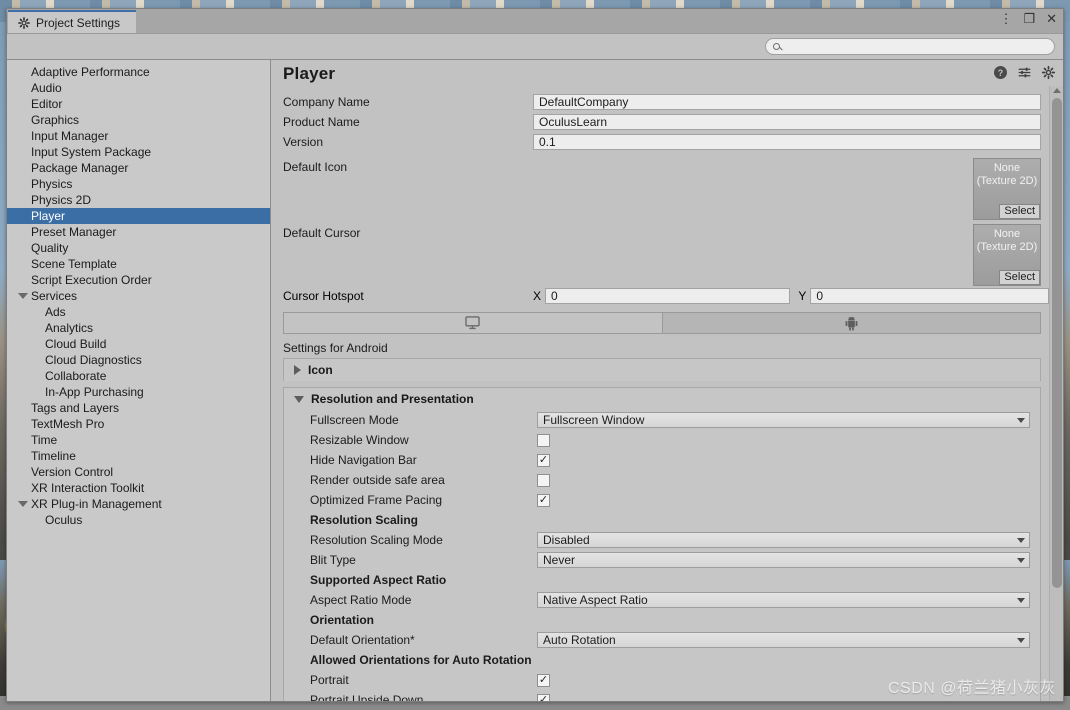  What do you see at coordinates (138, 328) in the screenshot?
I see `sidebar-item-analytics: Analytics` at bounding box center [138, 328].